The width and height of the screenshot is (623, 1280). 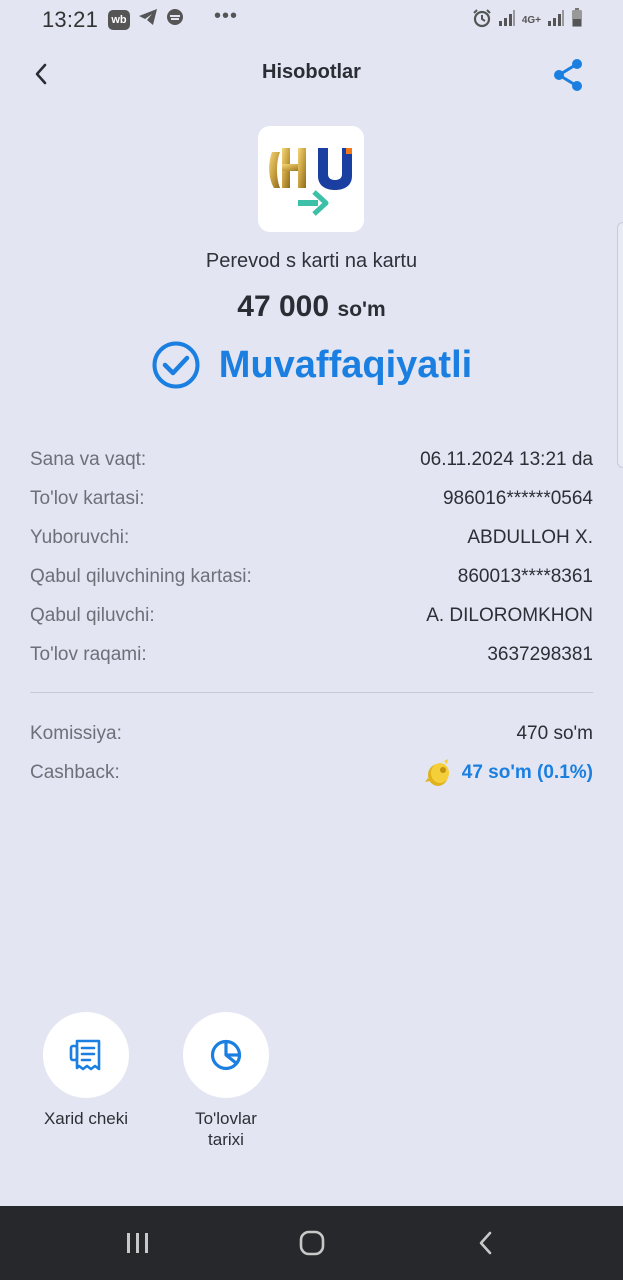 What do you see at coordinates (226, 1129) in the screenshot?
I see `history-action-label: To'lovlar tarixi` at bounding box center [226, 1129].